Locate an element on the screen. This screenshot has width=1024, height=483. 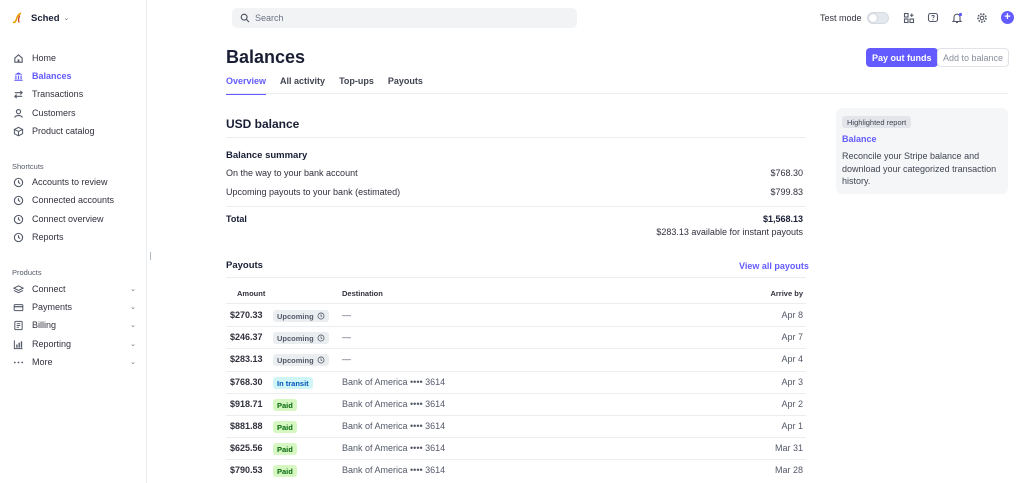
sidebar-item-home: Home is located at coordinates (74, 58).